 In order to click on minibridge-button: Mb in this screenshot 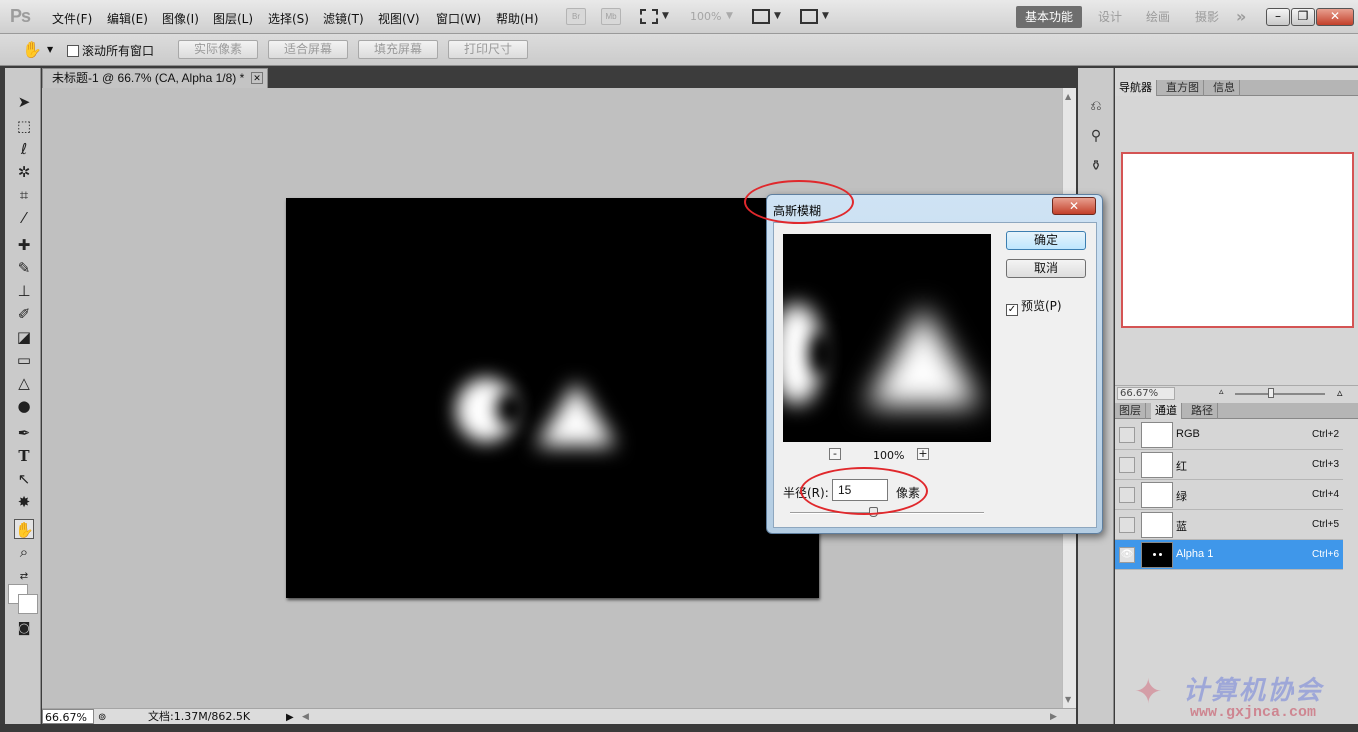, I will do `click(611, 16)`.